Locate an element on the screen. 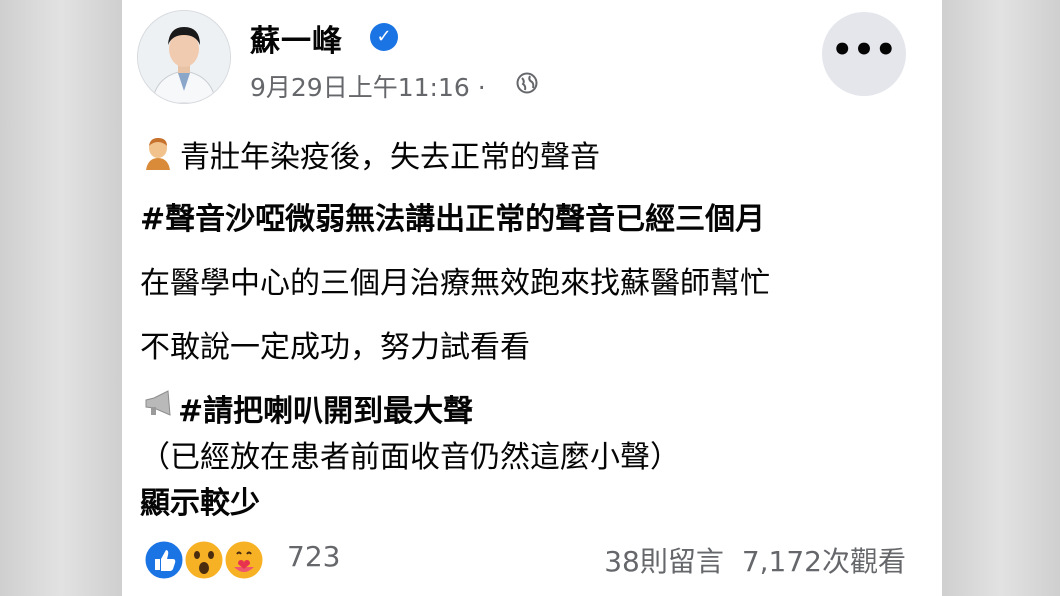 The height and width of the screenshot is (596, 1060). more-options-button: ••• is located at coordinates (864, 54).